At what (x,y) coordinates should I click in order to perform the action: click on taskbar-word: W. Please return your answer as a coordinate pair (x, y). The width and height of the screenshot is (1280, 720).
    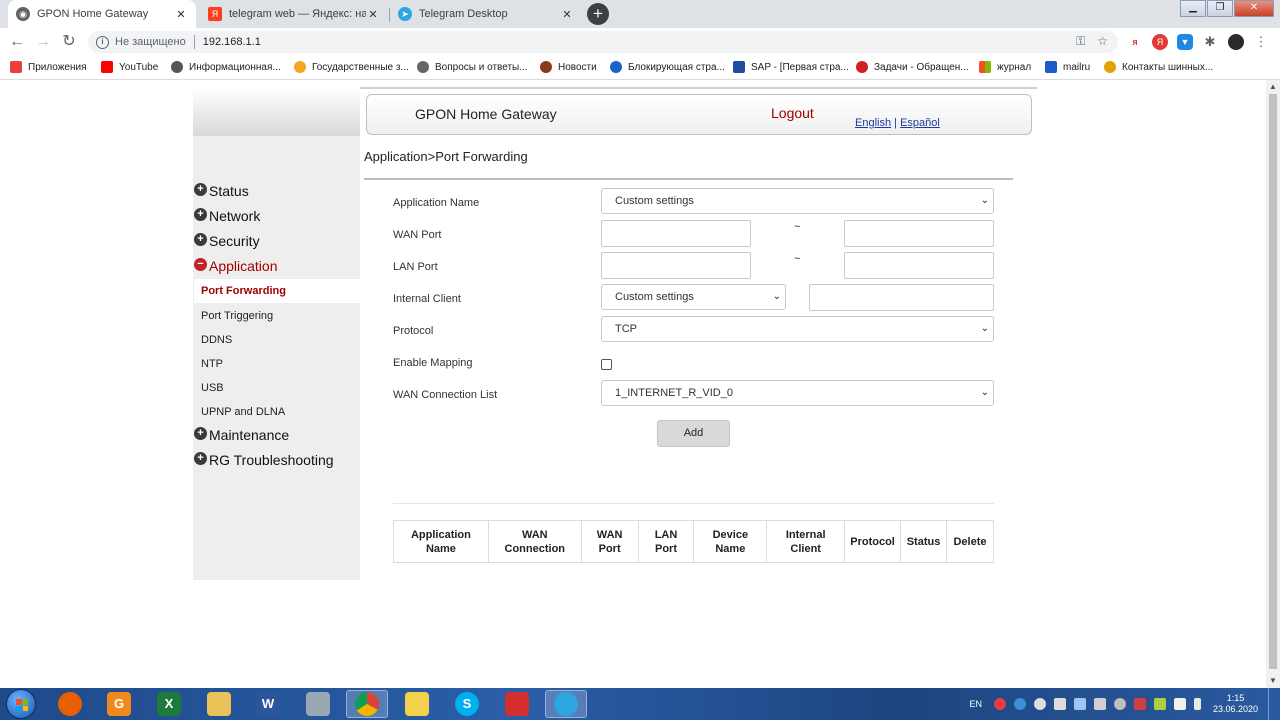
    Looking at the image, I should click on (268, 704).